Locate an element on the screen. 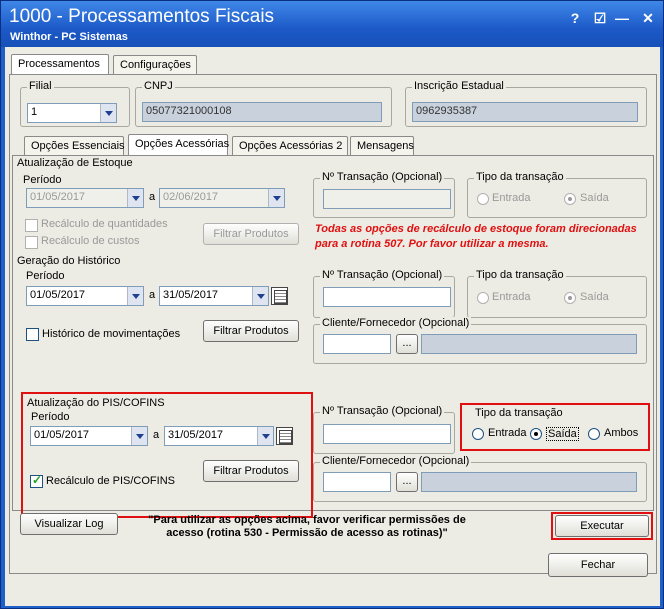 The width and height of the screenshot is (664, 609). estoque-ntrans-label: Nº Transação (Opcional) is located at coordinates (382, 177).